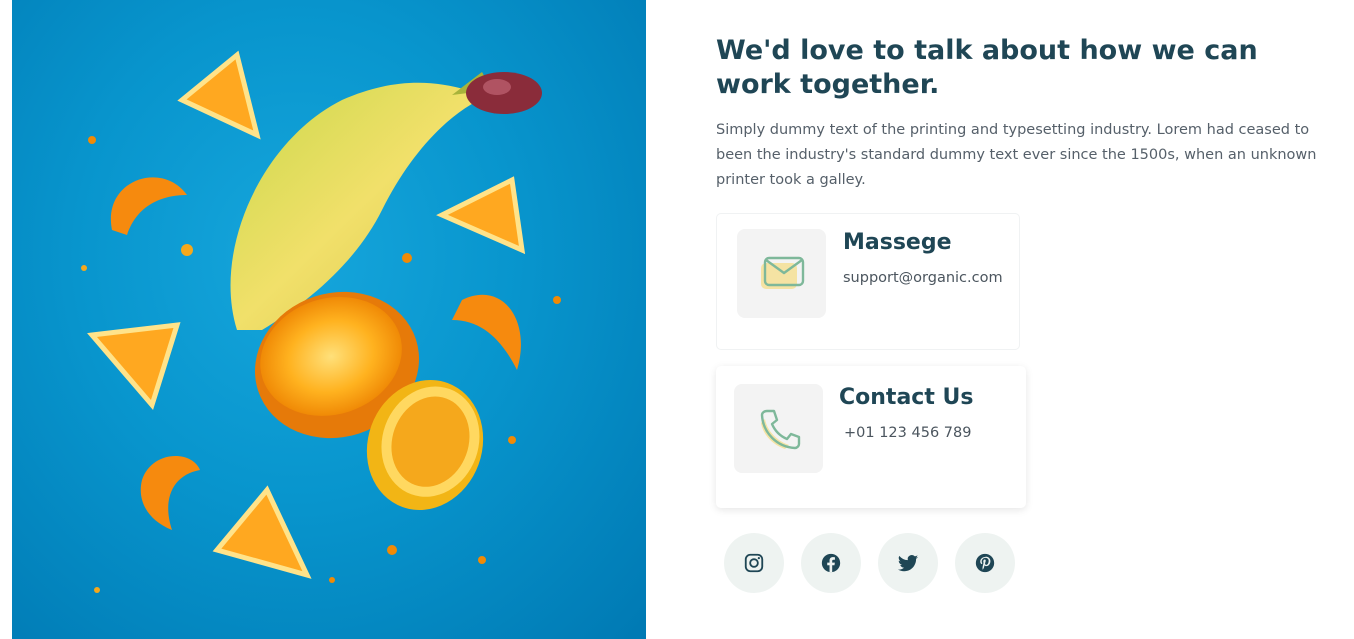 The width and height of the screenshot is (1354, 639). I want to click on twitter-button, so click(908, 563).